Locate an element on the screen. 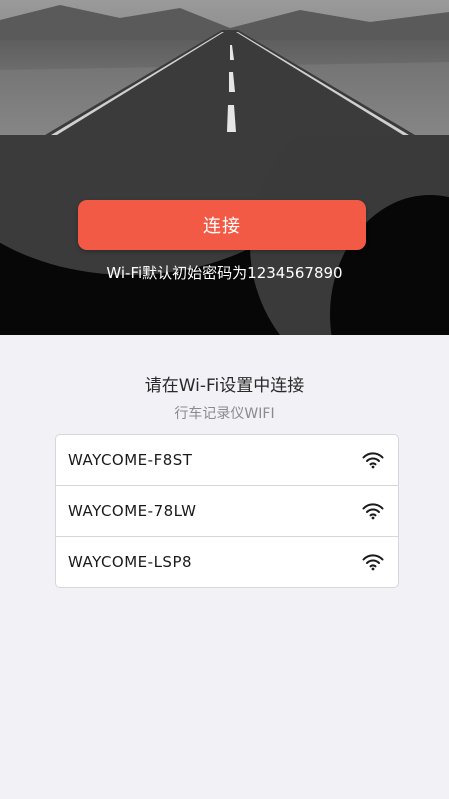  connect-instruction-title: 请在Wi-Fi设置中连接 is located at coordinates (224, 386).